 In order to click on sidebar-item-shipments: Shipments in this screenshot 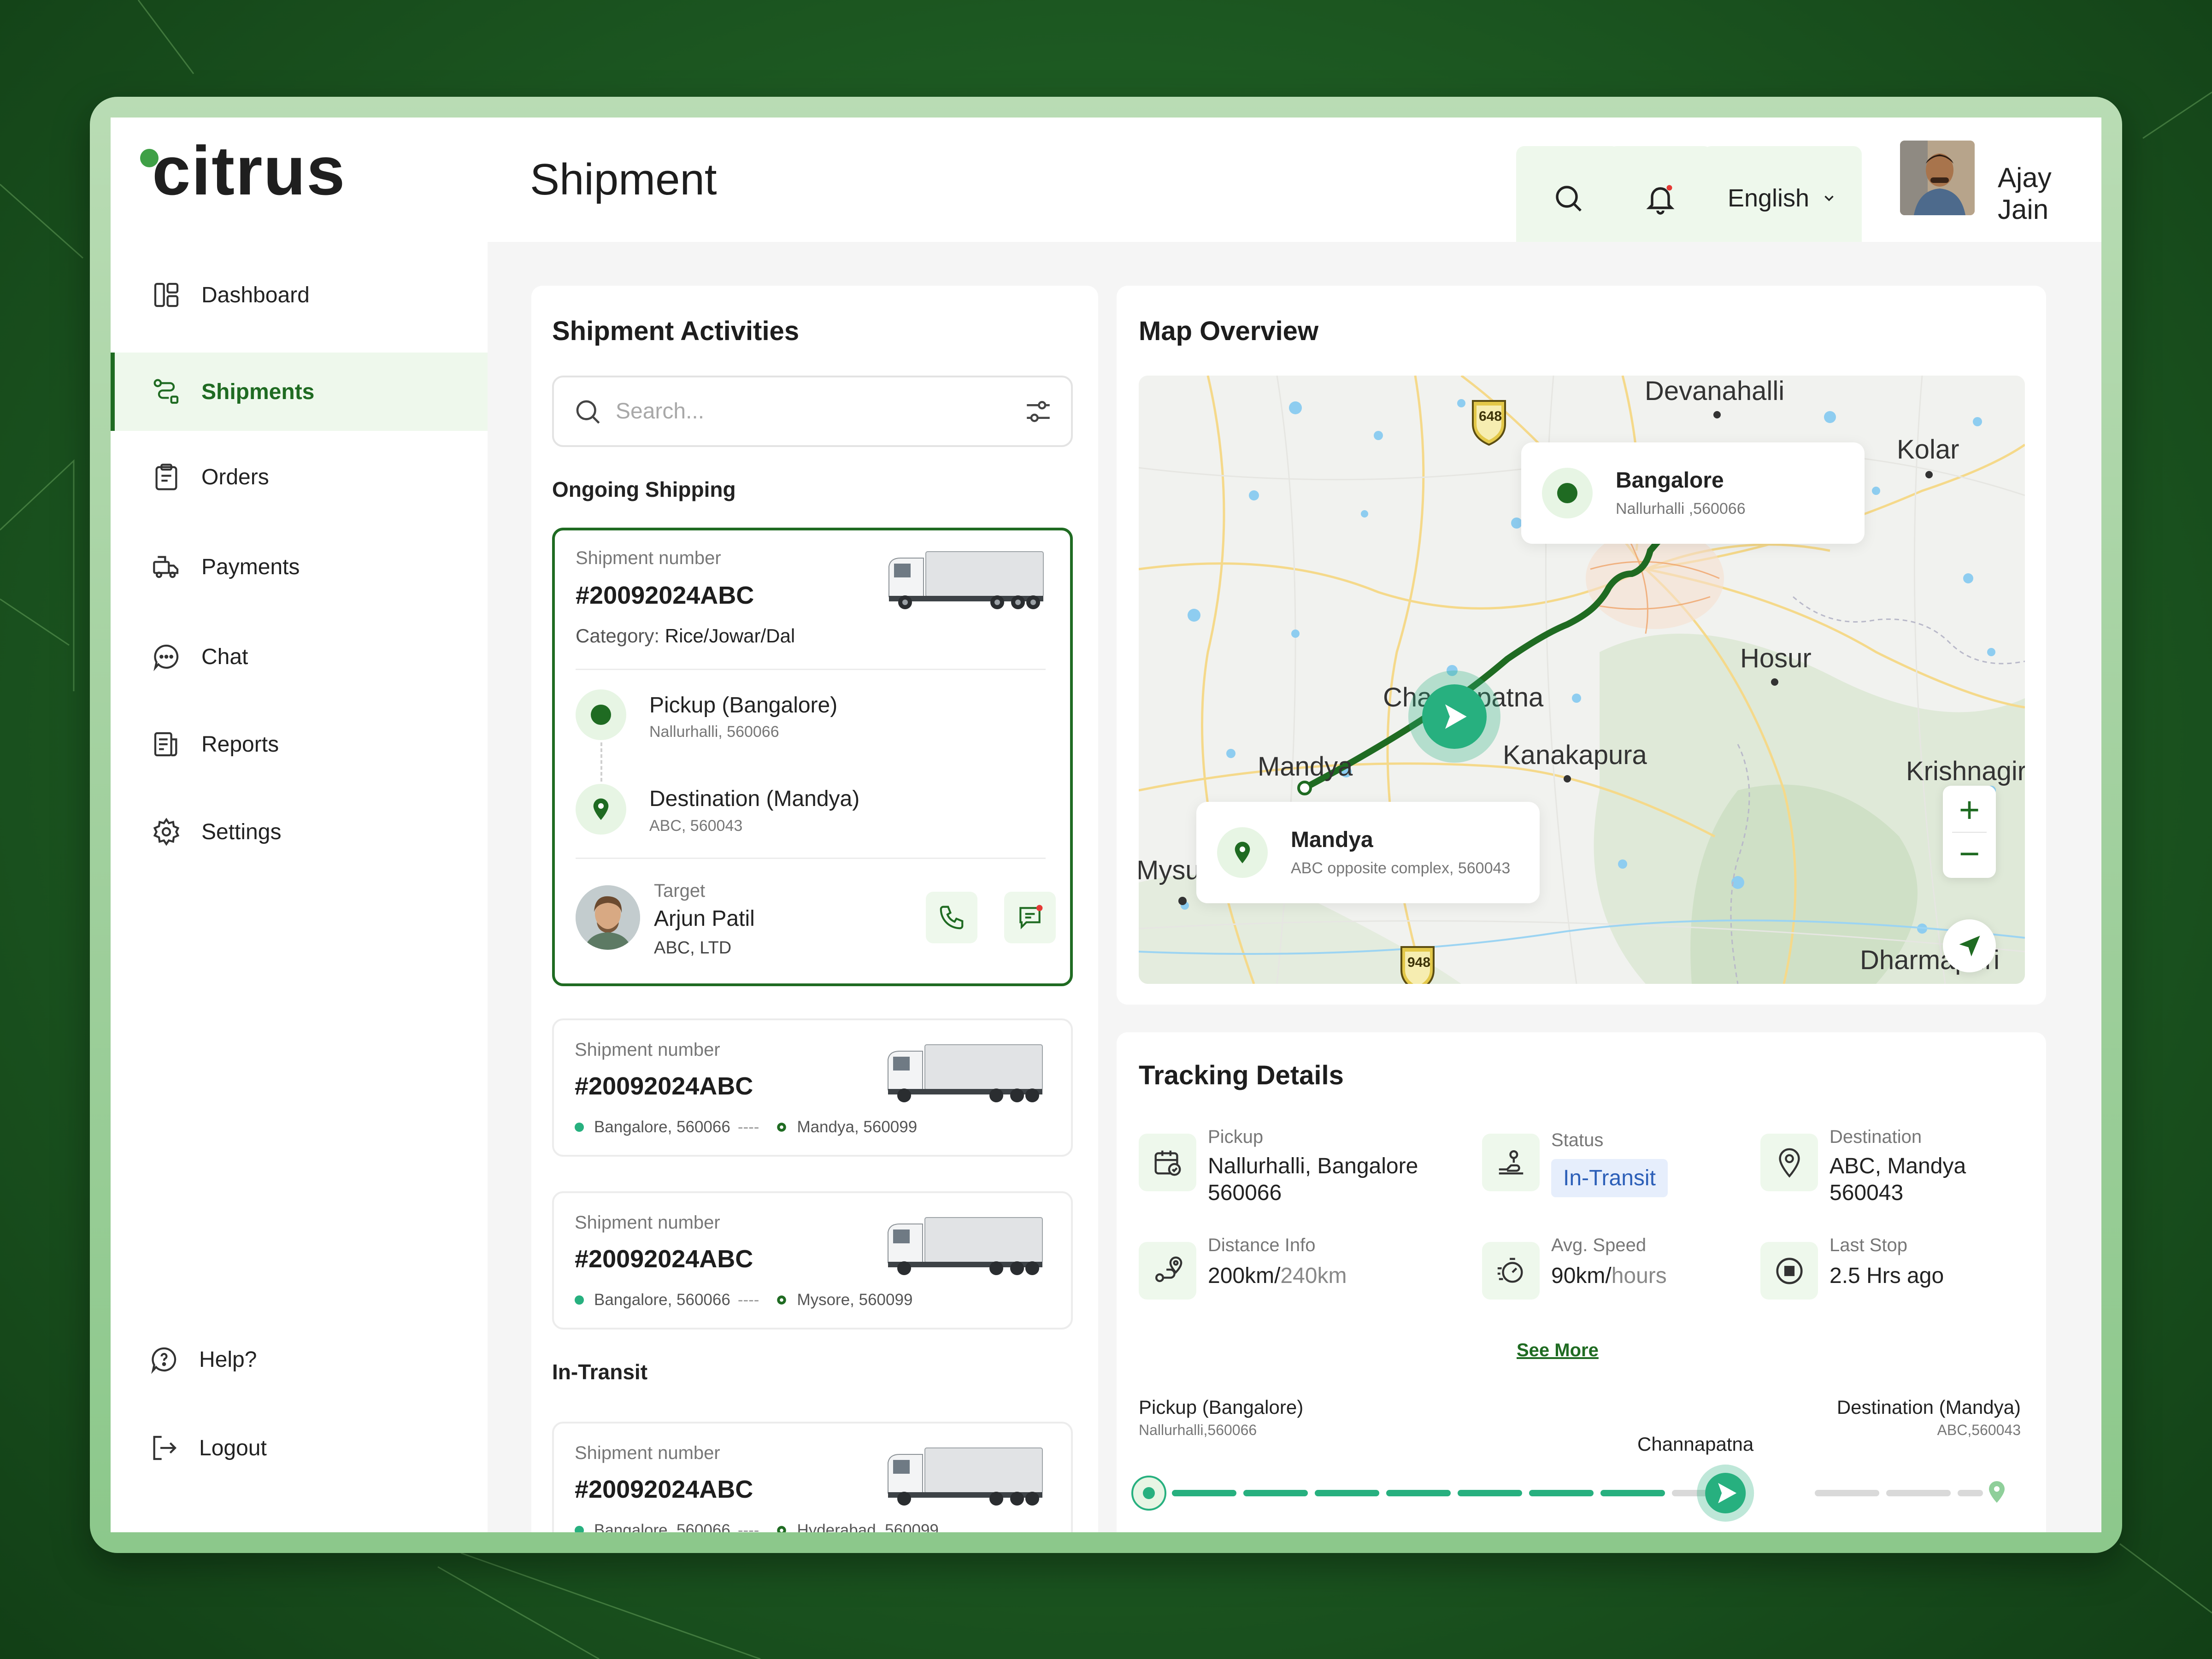, I will do `click(299, 392)`.